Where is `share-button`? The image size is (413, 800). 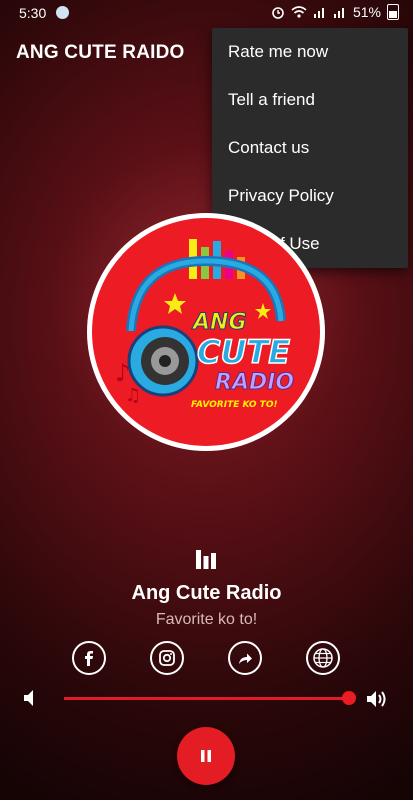 share-button is located at coordinates (245, 658).